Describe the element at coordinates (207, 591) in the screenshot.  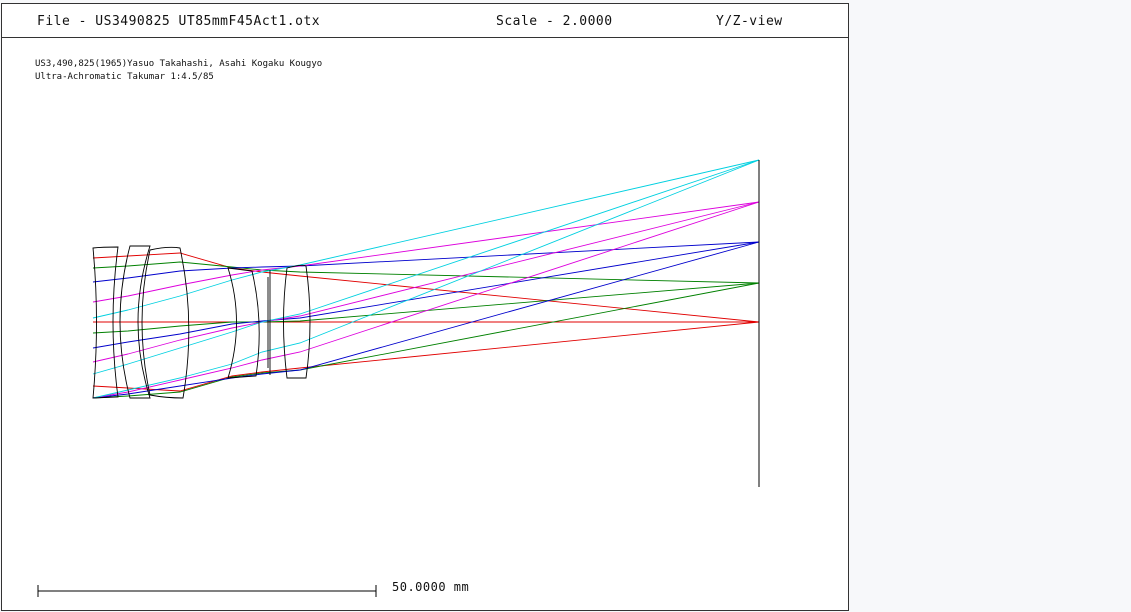
I see `scale-bar` at that location.